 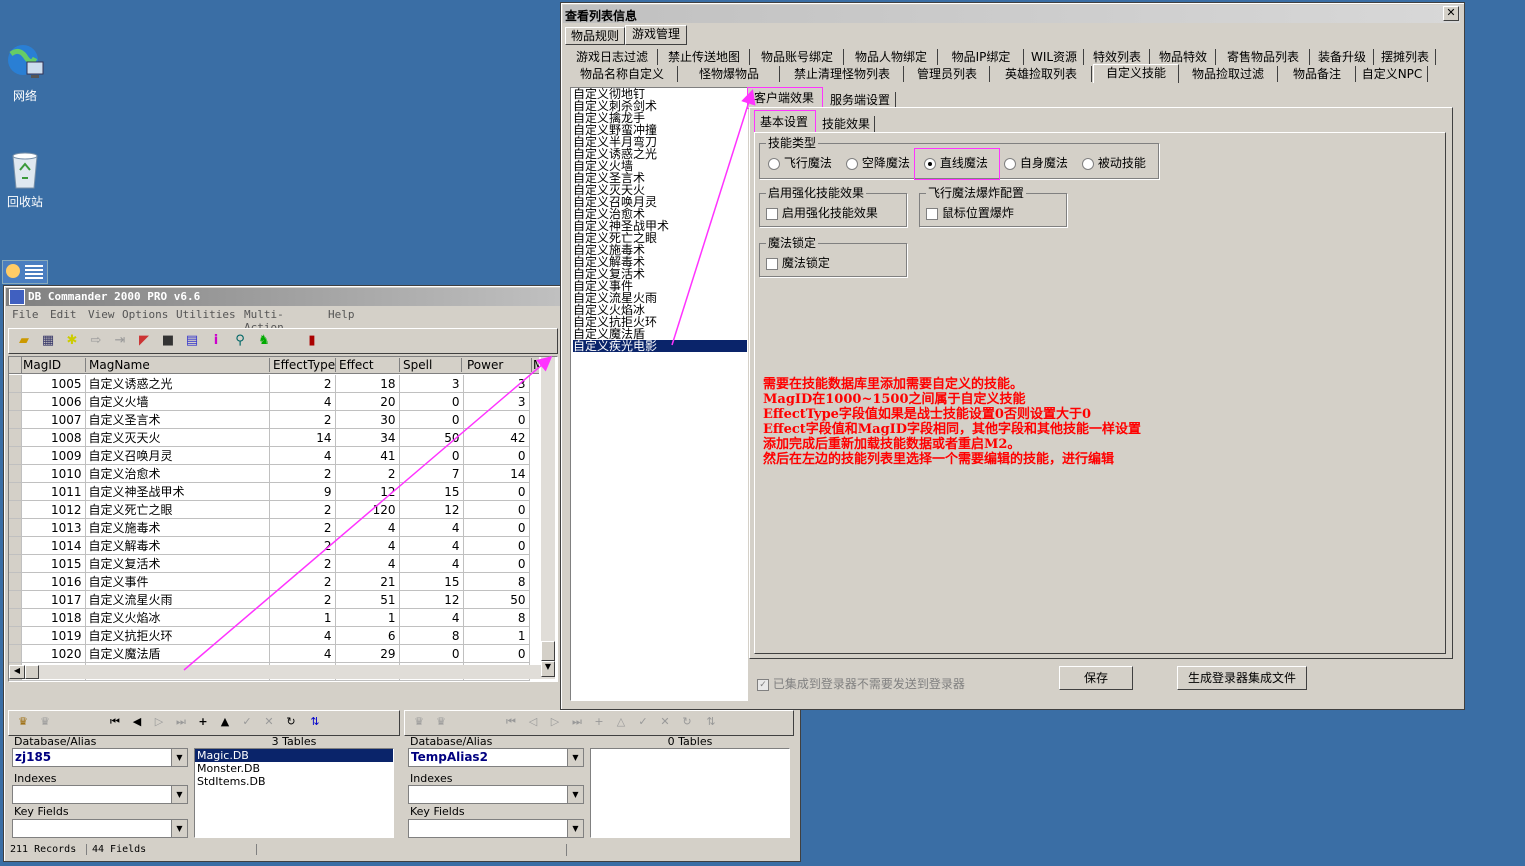 I want to click on arrow-list-to-tab, so click(x=713, y=217).